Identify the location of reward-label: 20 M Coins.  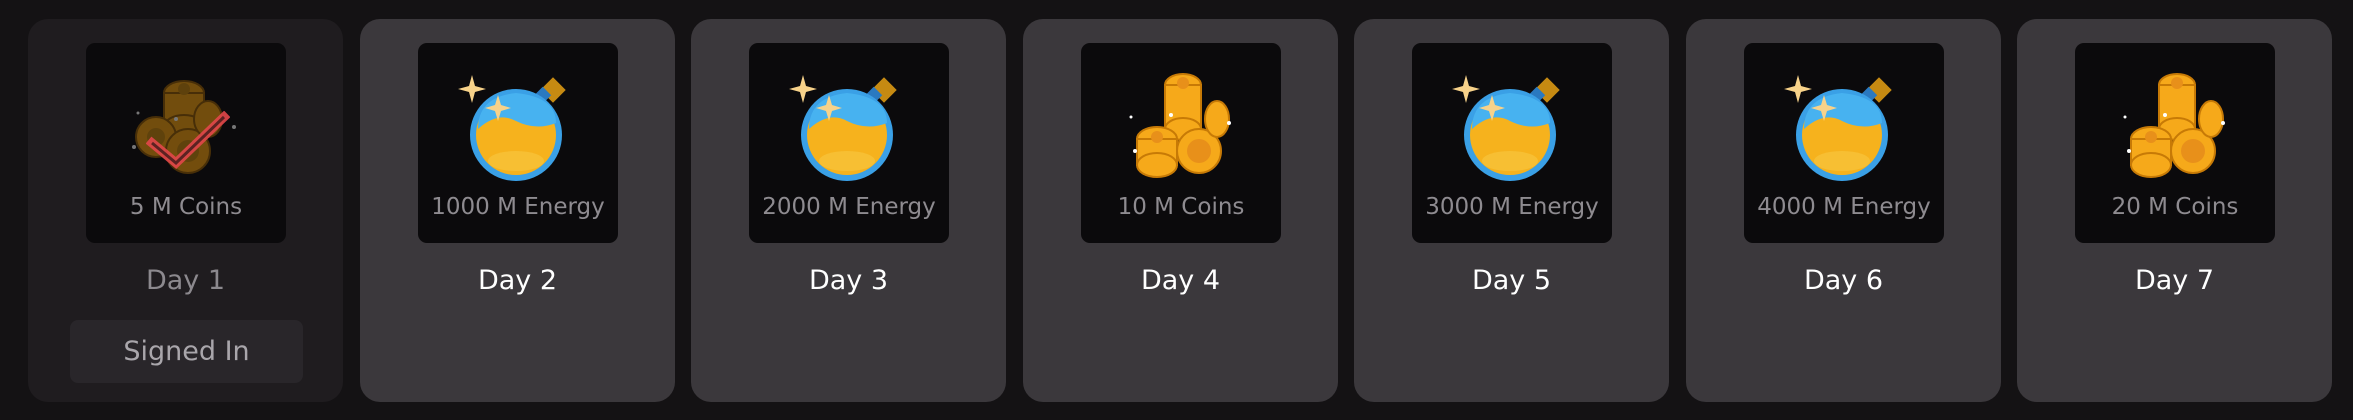
(2175, 207).